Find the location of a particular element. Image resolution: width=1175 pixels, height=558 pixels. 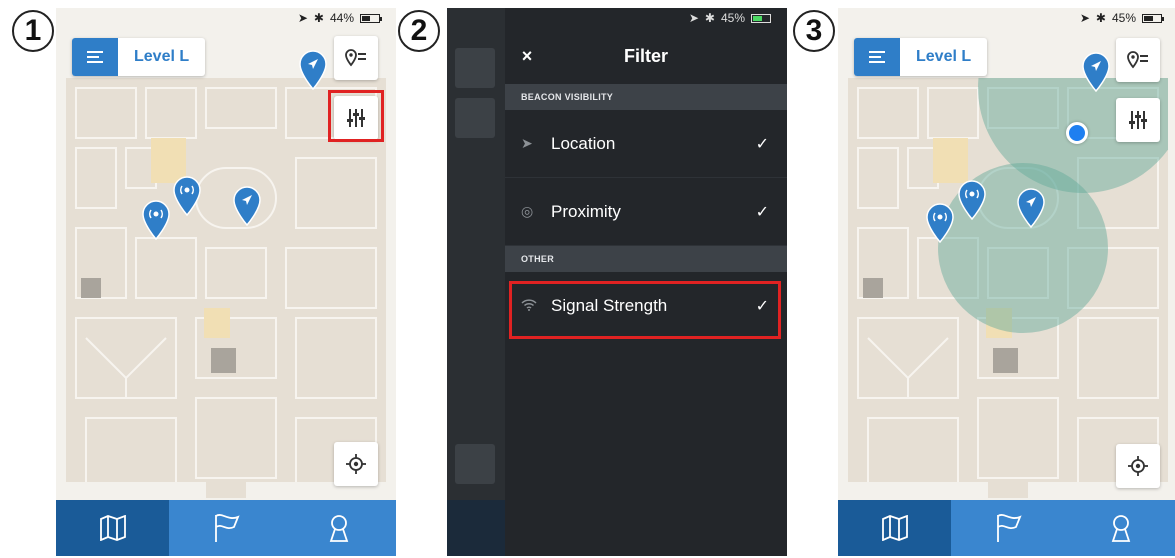

close-button: × is located at coordinates (527, 56).